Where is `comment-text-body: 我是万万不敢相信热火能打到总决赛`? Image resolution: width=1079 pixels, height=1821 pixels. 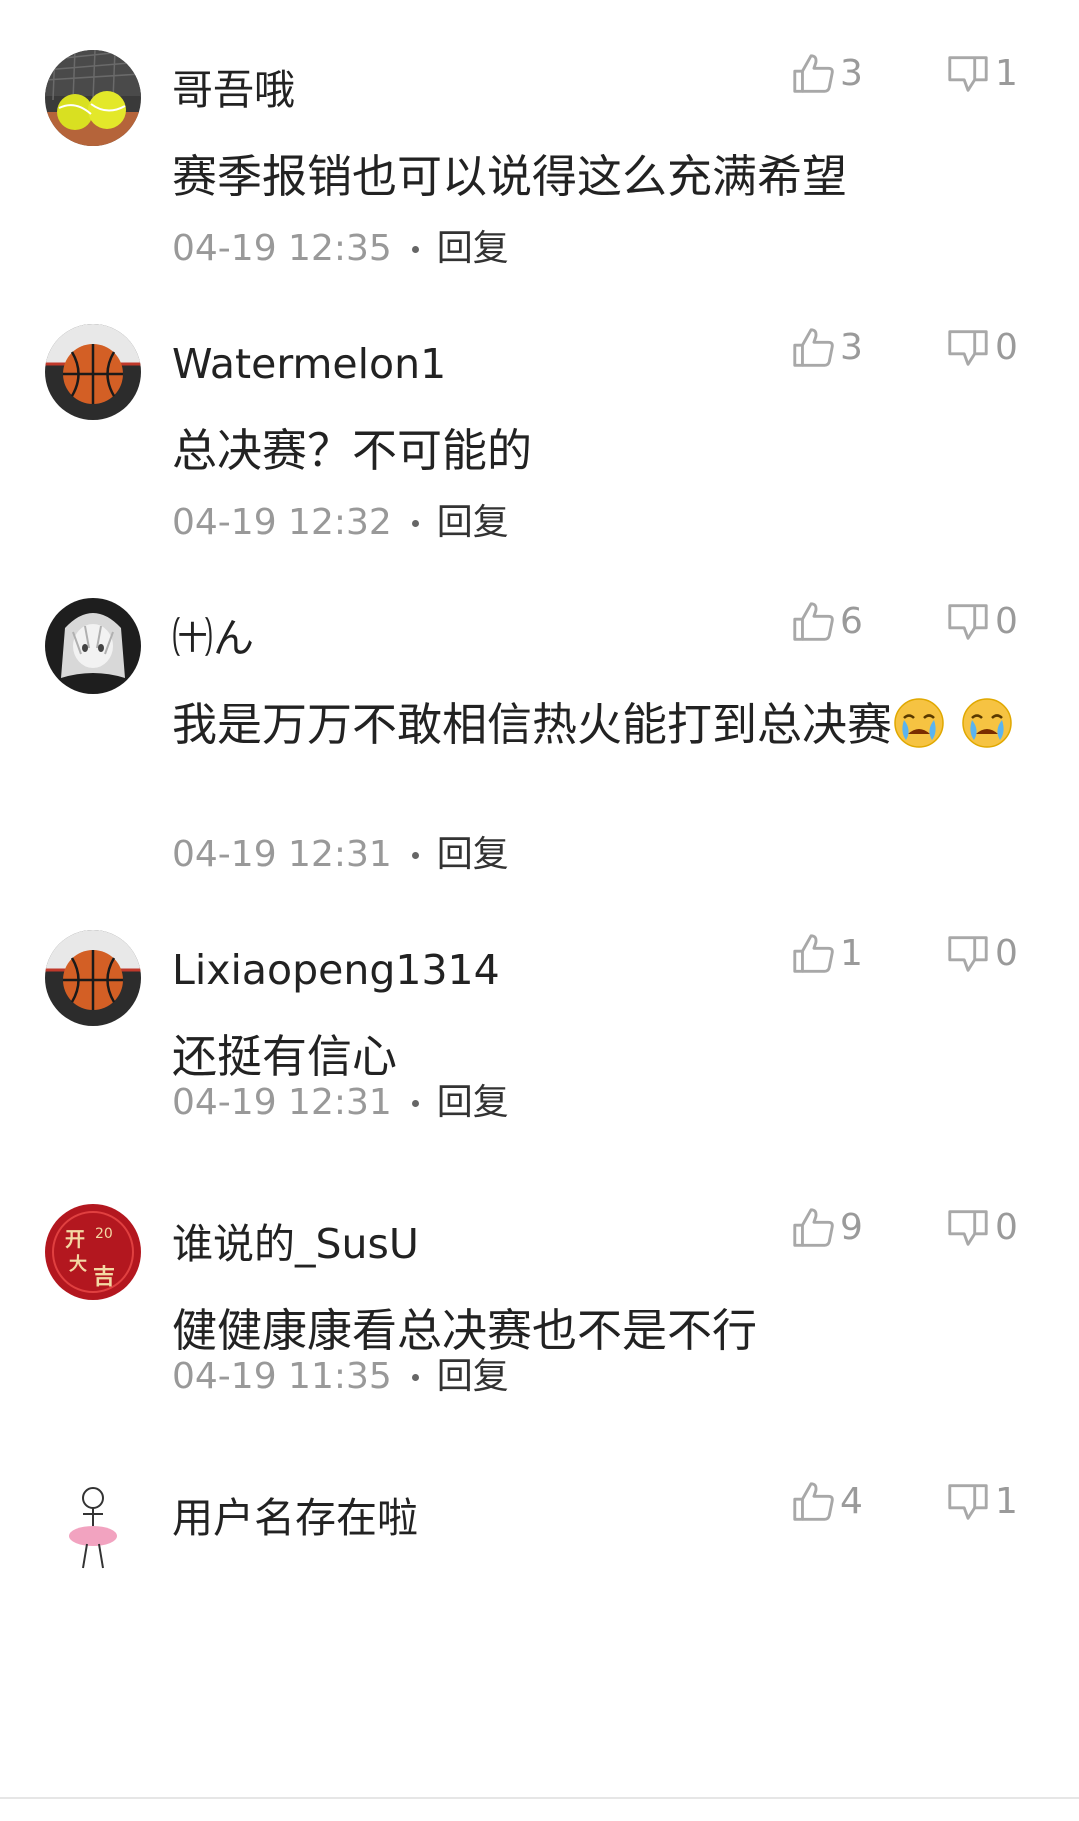 comment-text-body: 我是万万不敢相信热火能打到总决赛 is located at coordinates (532, 724).